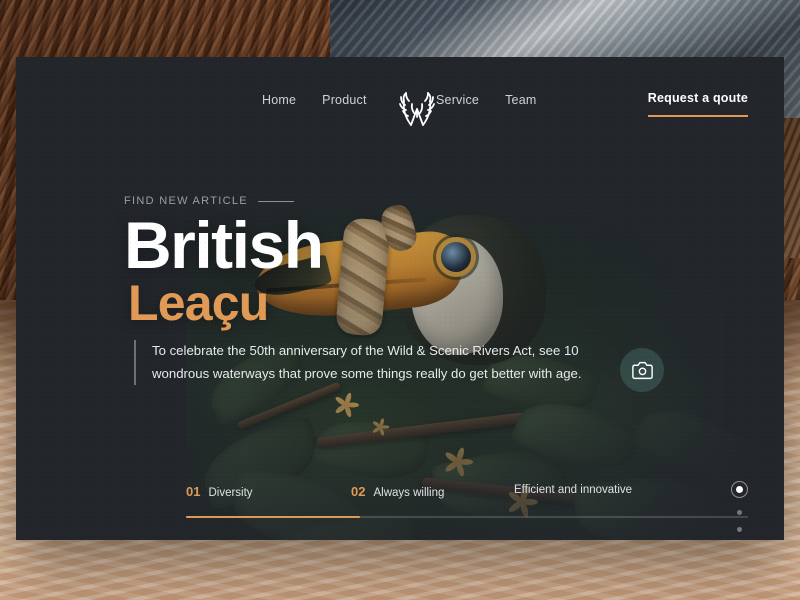  I want to click on eyebrow-line, so click(275, 201).